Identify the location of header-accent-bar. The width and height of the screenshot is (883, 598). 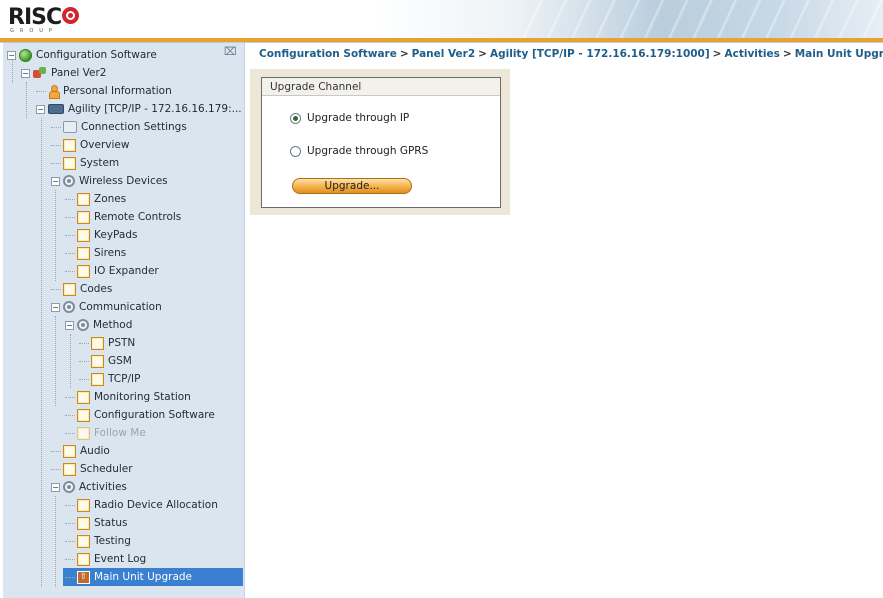
(441, 40).